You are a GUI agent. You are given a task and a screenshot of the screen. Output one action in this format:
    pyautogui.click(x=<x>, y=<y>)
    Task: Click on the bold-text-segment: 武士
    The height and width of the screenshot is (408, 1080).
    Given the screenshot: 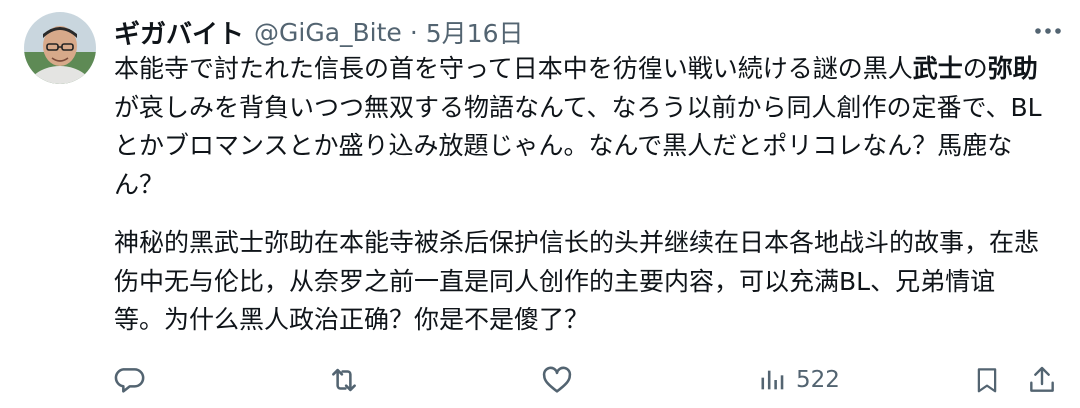 What is the action you would take?
    pyautogui.click(x=937, y=68)
    